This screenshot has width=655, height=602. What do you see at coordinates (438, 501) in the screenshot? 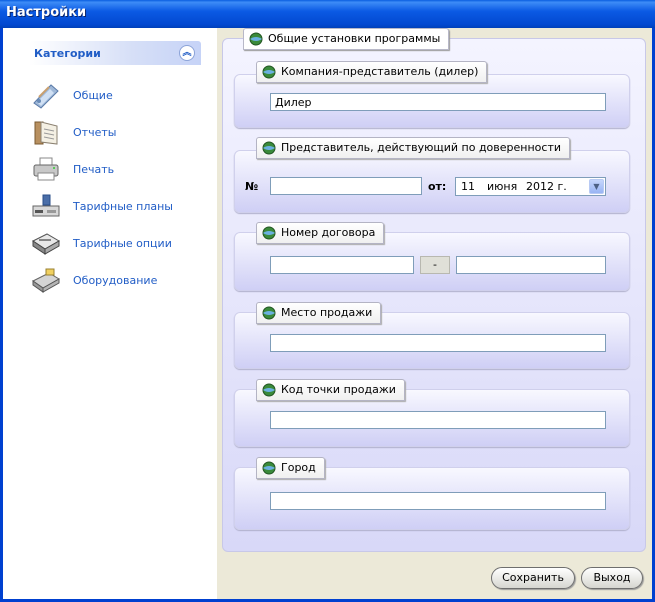
I see `city-input` at bounding box center [438, 501].